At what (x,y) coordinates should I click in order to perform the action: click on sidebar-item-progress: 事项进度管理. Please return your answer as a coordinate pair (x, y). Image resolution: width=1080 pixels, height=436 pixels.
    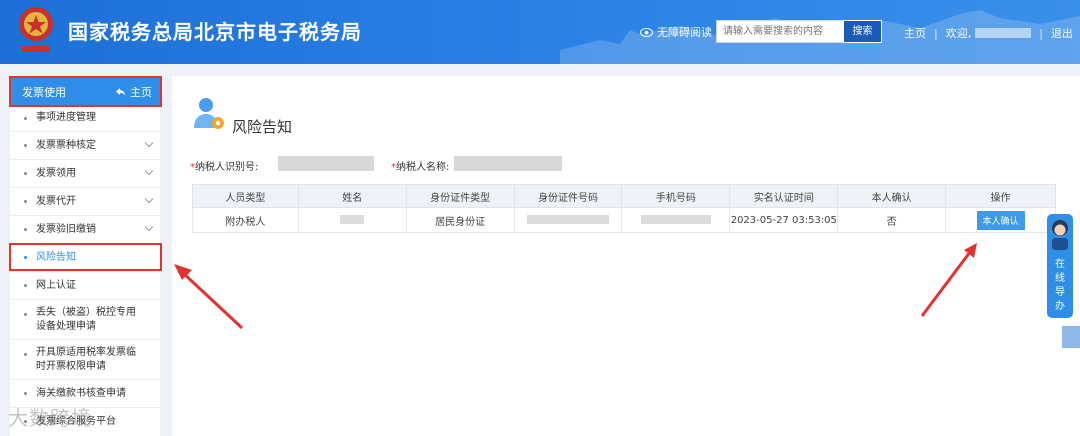
    Looking at the image, I should click on (85, 118).